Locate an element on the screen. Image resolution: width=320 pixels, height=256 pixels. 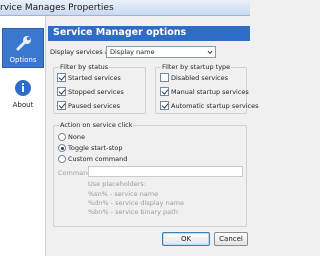
label-disabled: Disabled services is located at coordinates (199, 78).